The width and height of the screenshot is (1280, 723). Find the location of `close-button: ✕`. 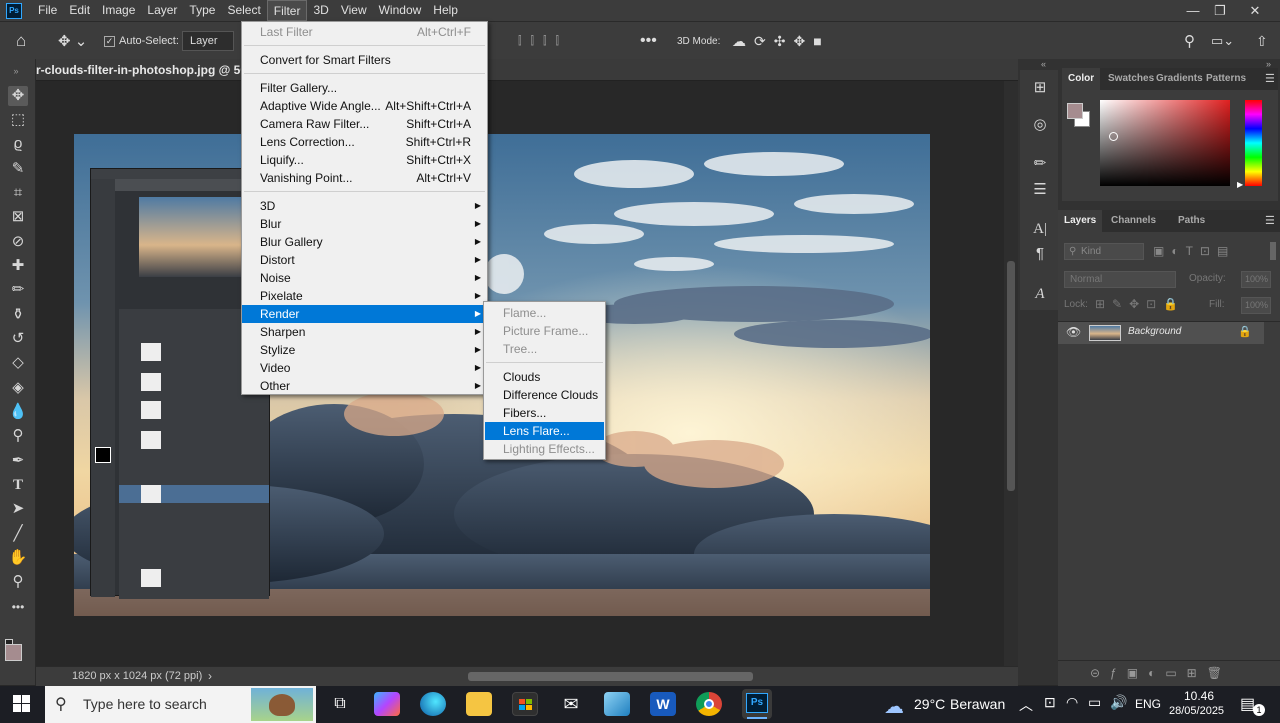

close-button: ✕ is located at coordinates (1255, 10).